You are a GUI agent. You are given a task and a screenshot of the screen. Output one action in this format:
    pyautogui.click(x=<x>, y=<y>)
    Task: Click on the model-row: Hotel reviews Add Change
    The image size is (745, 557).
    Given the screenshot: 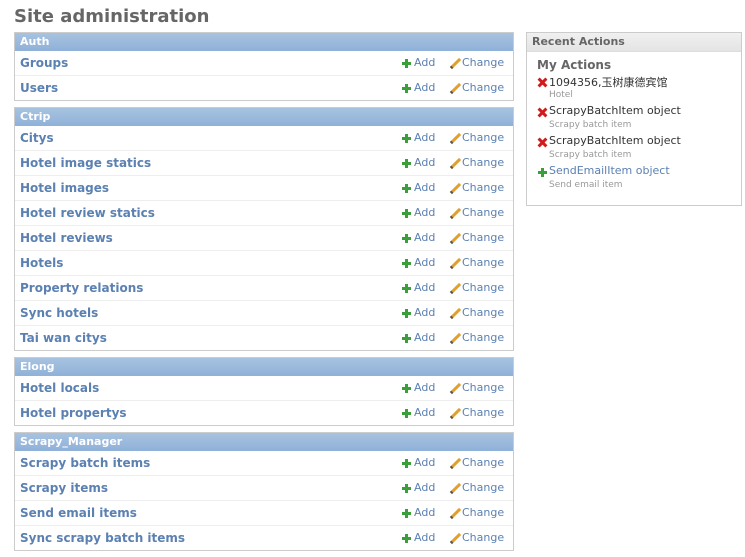 What is the action you would take?
    pyautogui.click(x=264, y=238)
    